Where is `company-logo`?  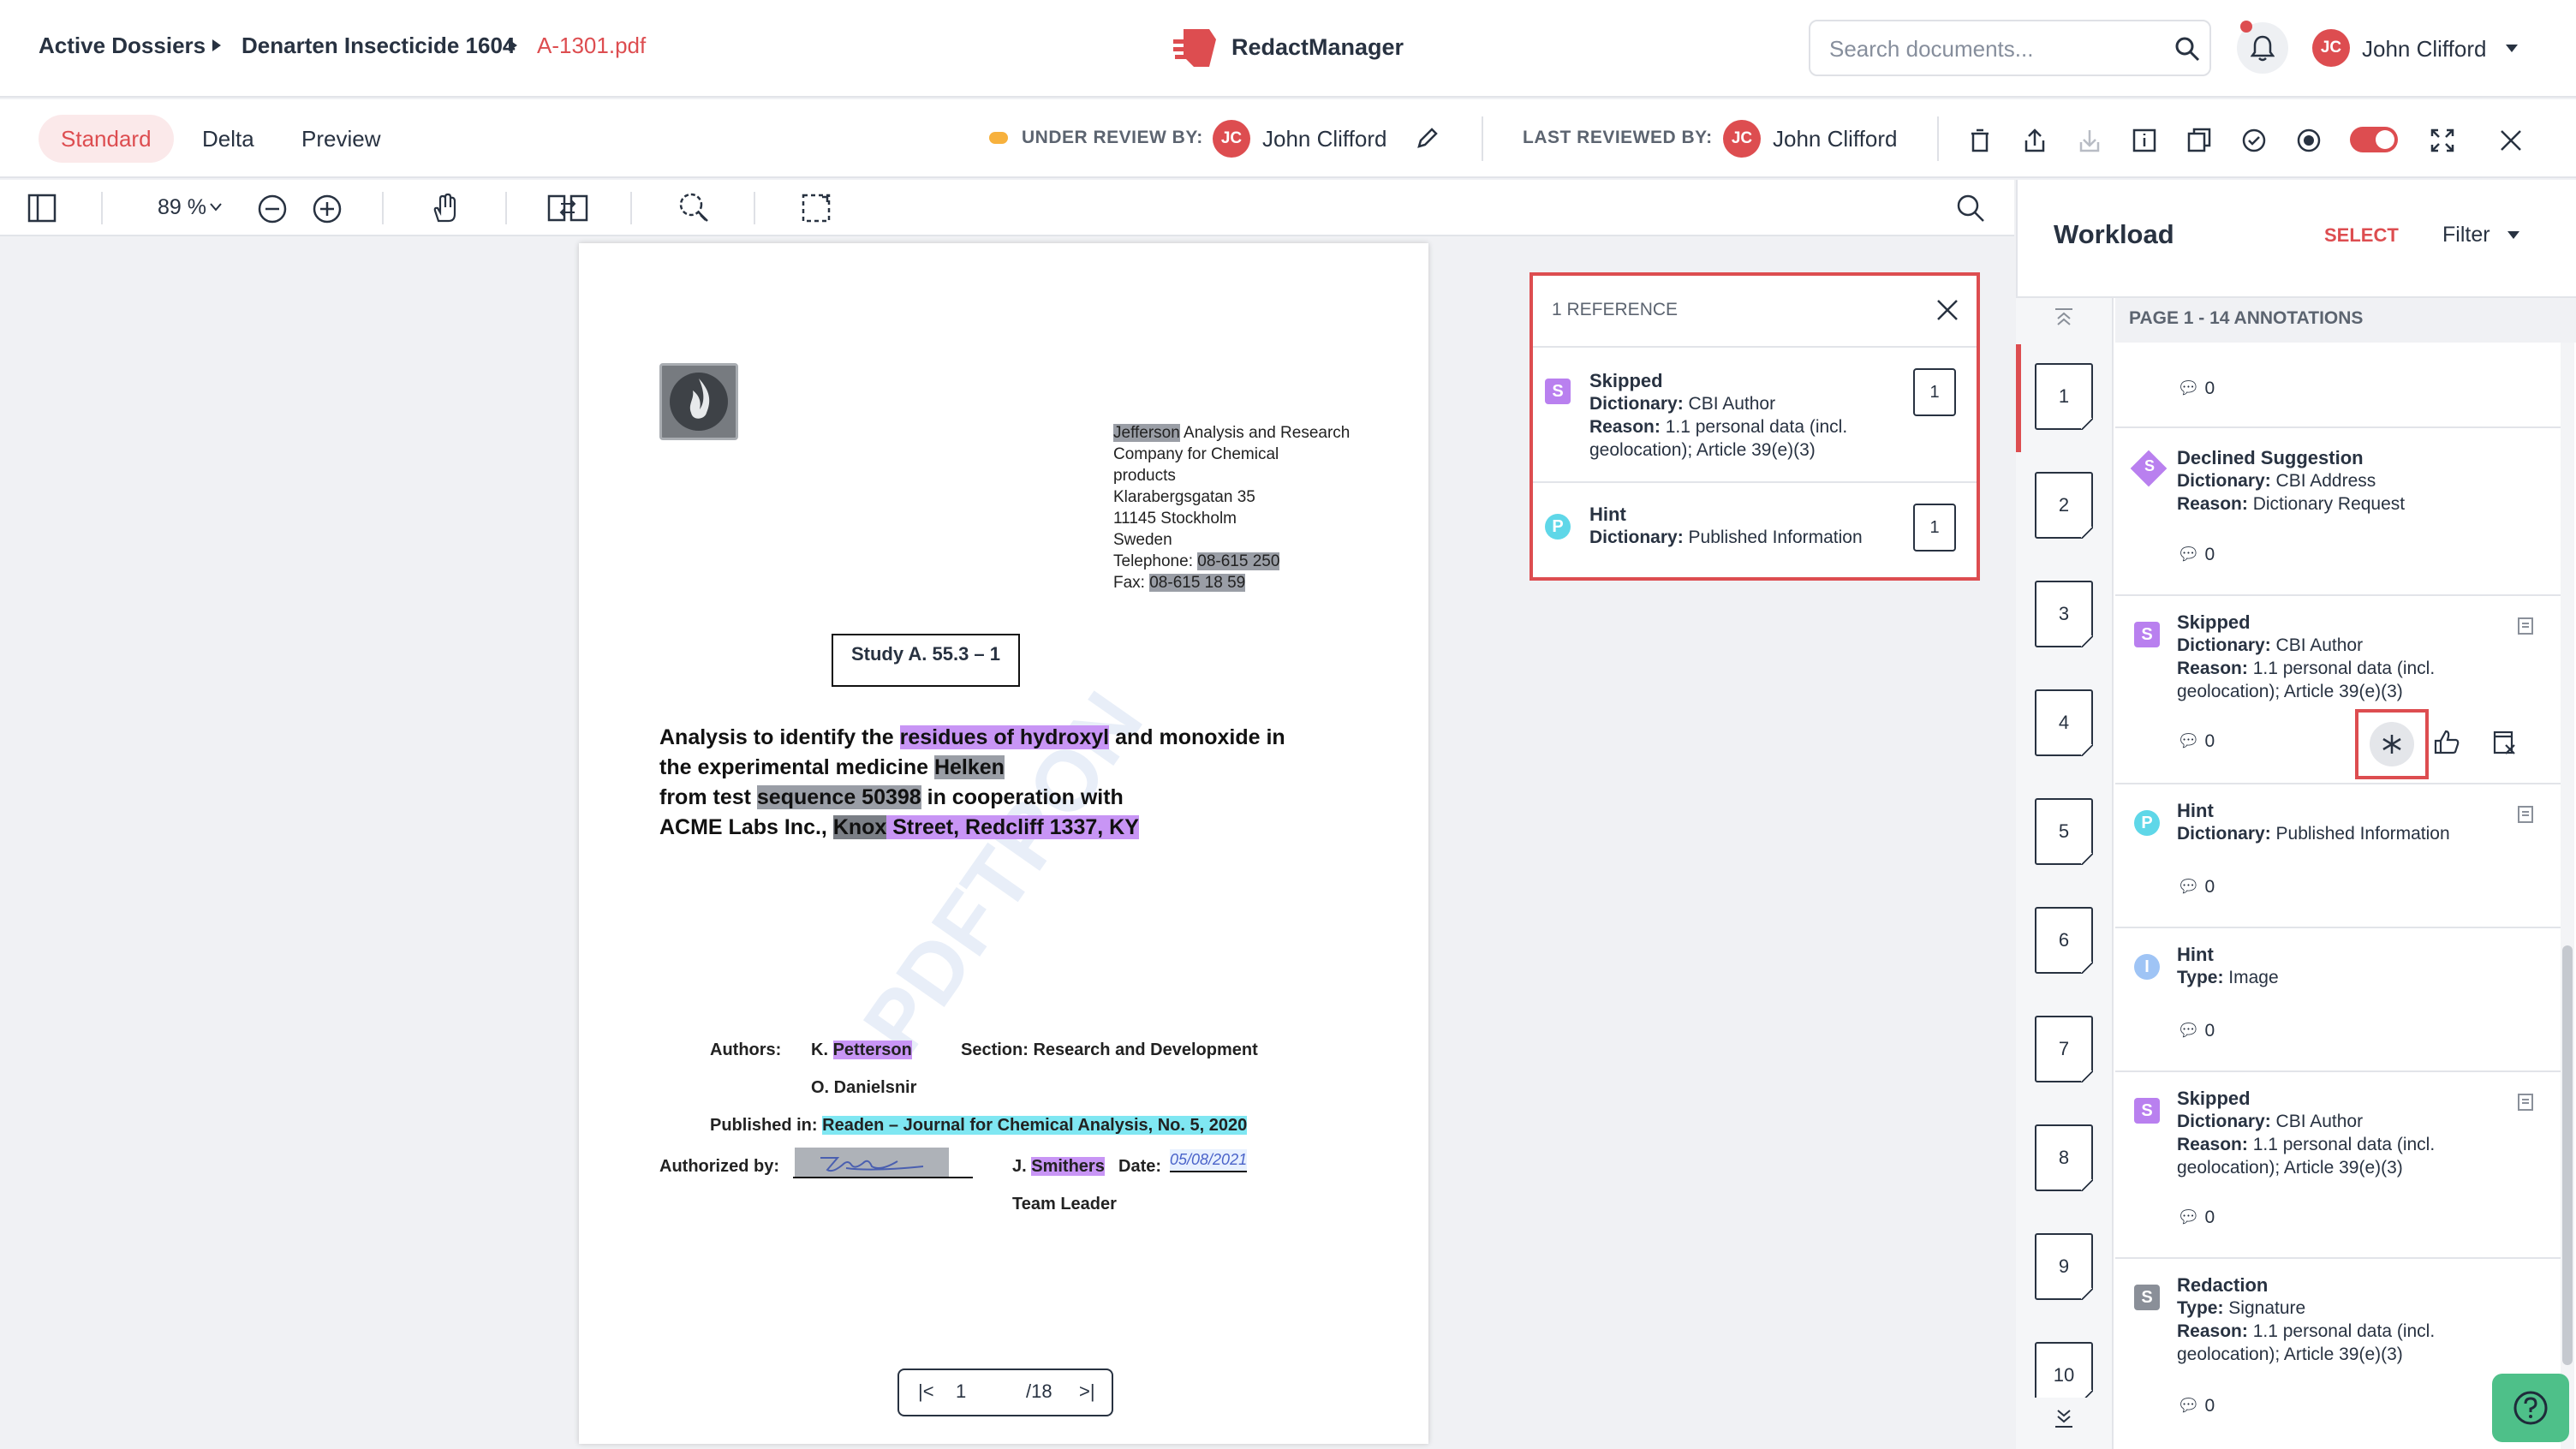 company-logo is located at coordinates (698, 401).